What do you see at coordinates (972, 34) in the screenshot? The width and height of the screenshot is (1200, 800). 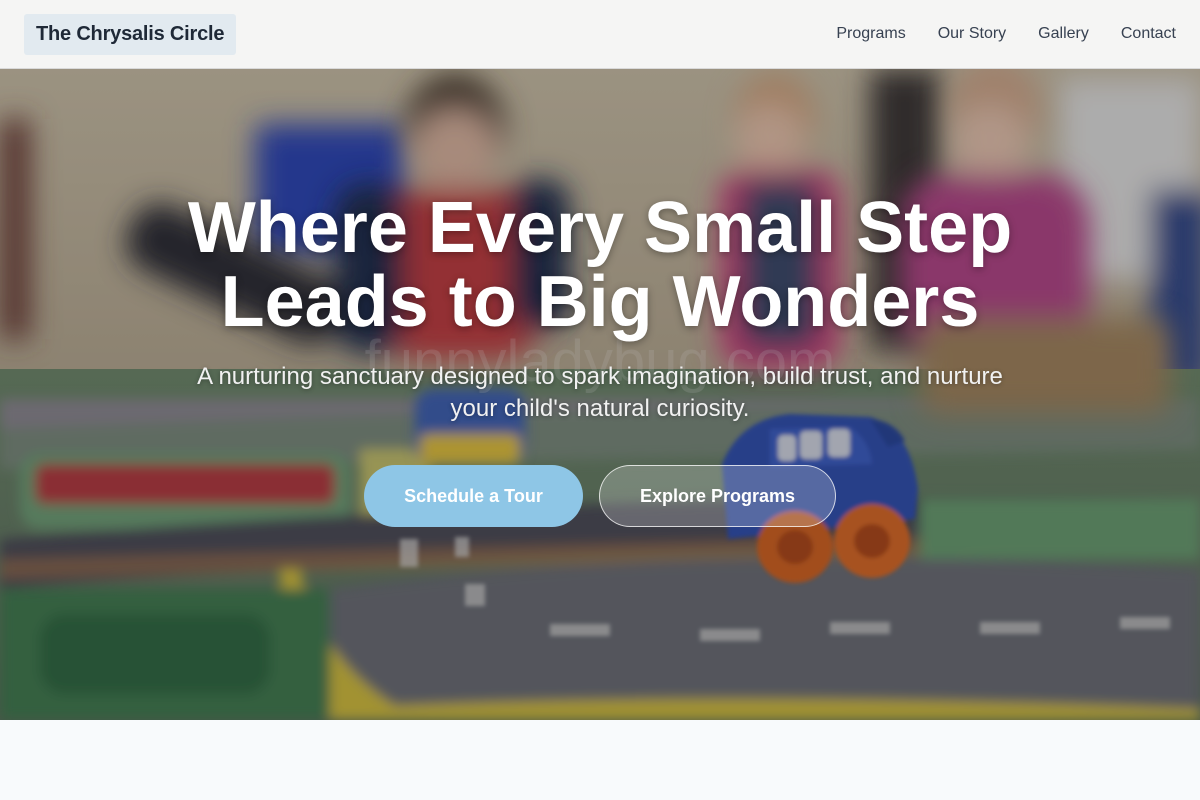 I see `nav-link-our-story: Our Story` at bounding box center [972, 34].